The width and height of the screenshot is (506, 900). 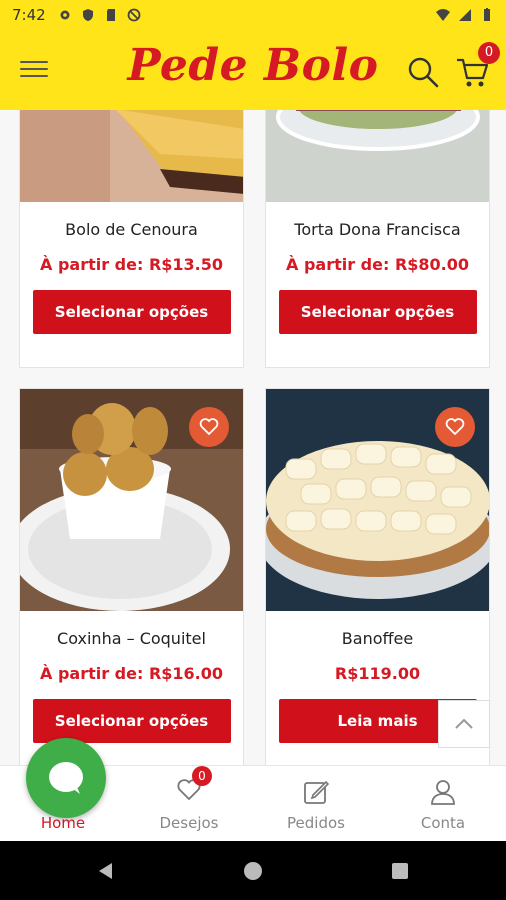 I want to click on torta-image, so click(x=377, y=156).